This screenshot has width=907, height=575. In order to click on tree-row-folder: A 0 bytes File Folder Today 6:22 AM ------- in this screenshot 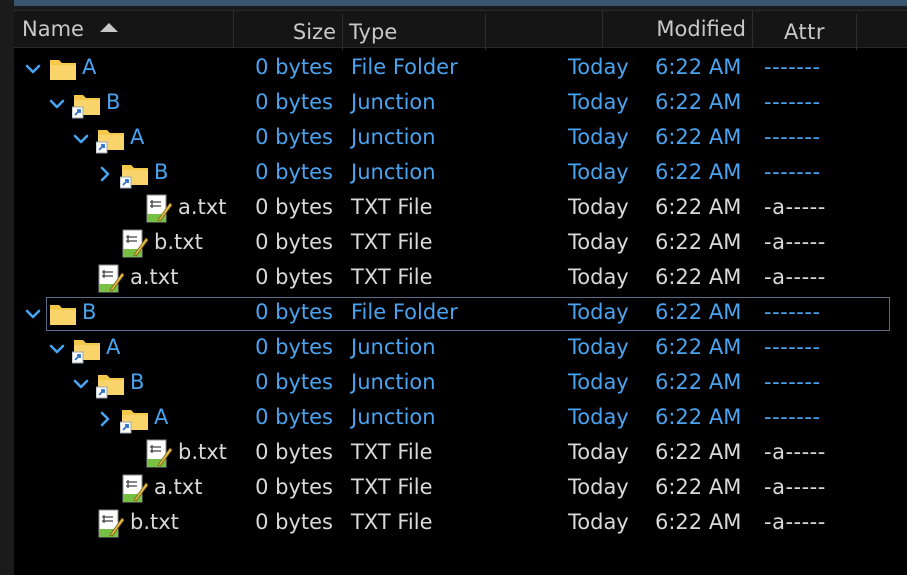, I will do `click(460, 69)`.